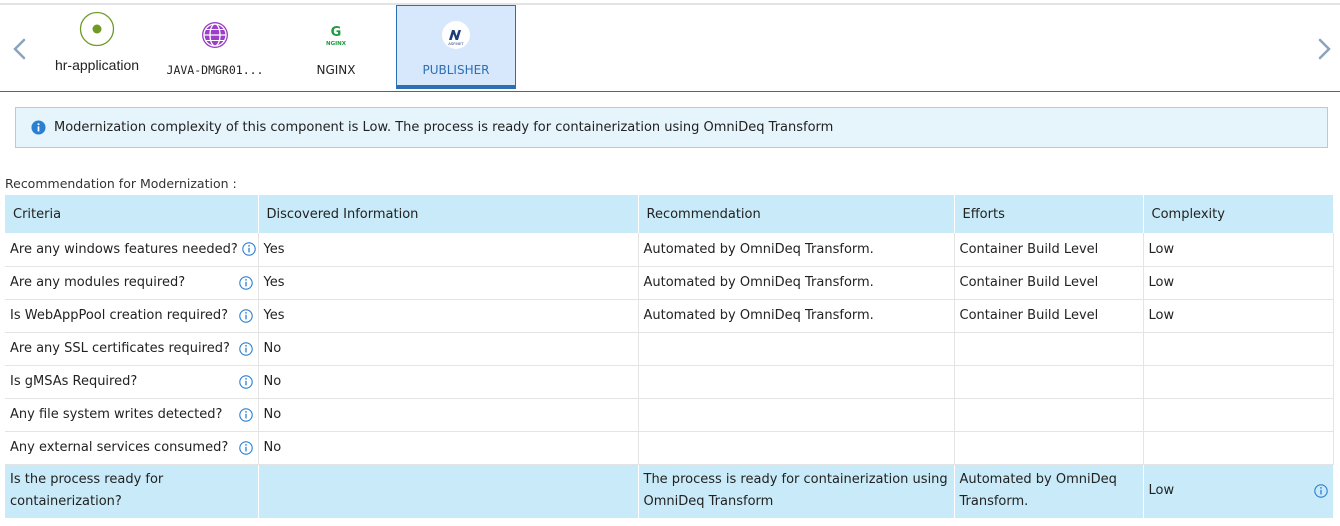 The image size is (1340, 526). I want to click on criteria-cell: Are any modules required?, so click(132, 283).